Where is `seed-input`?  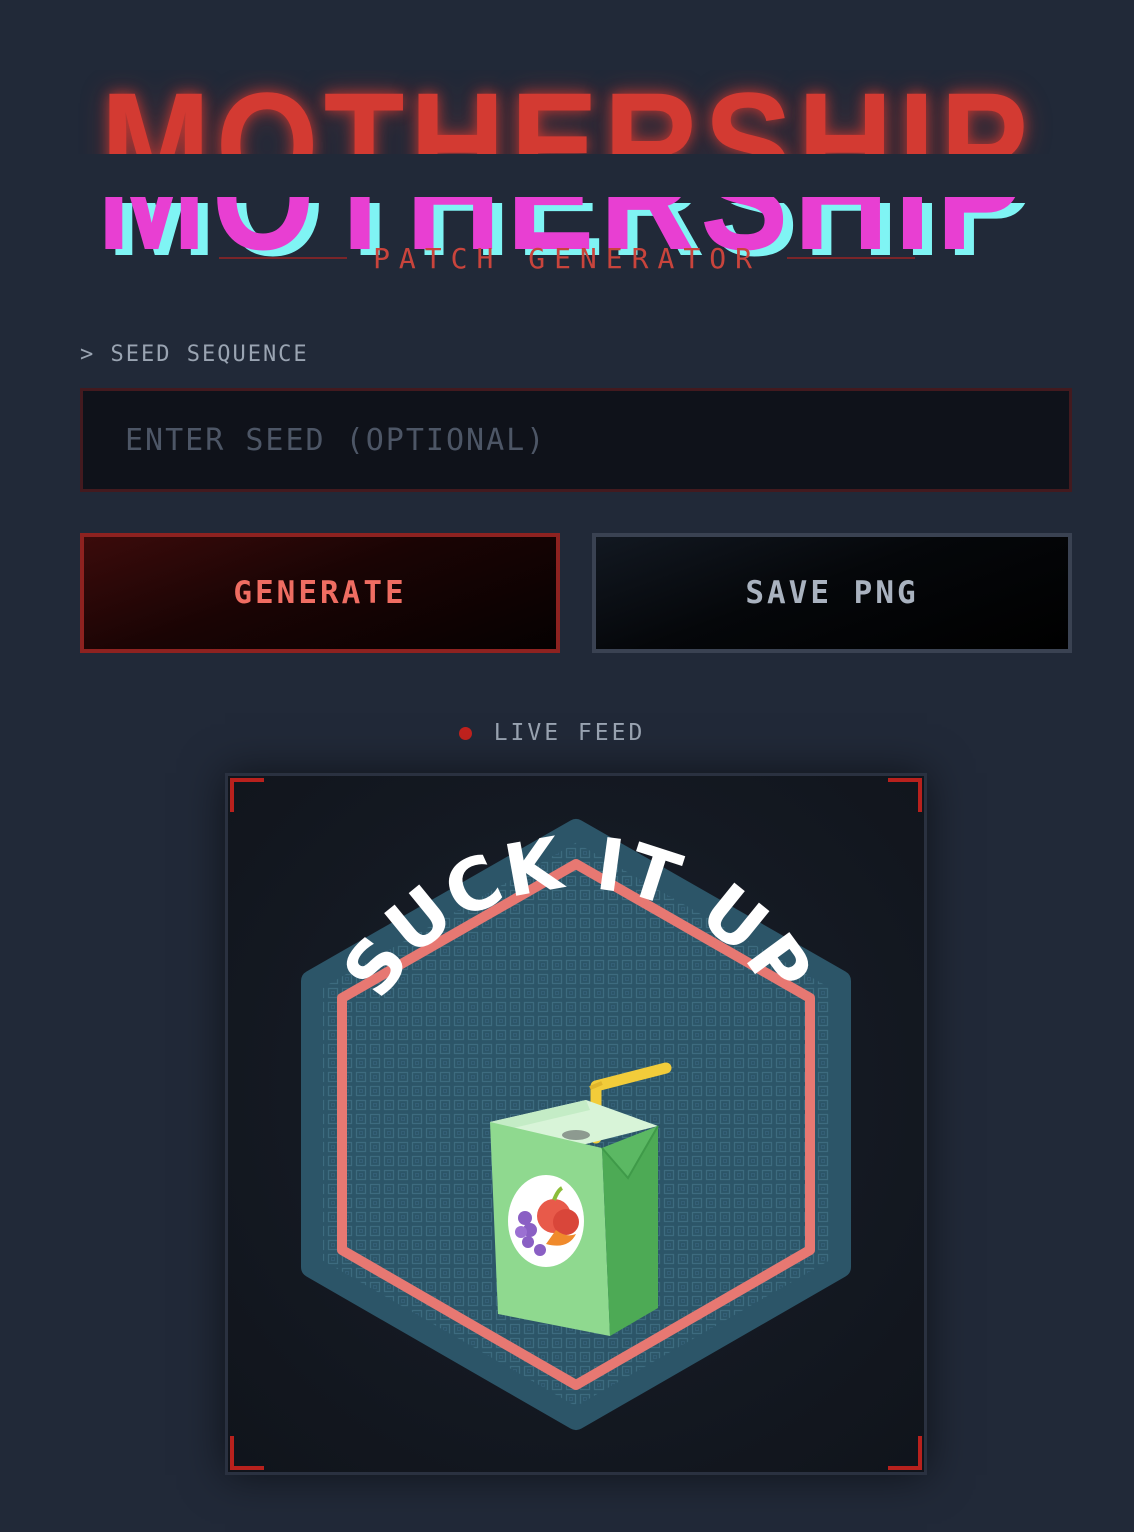
seed-input is located at coordinates (576, 440).